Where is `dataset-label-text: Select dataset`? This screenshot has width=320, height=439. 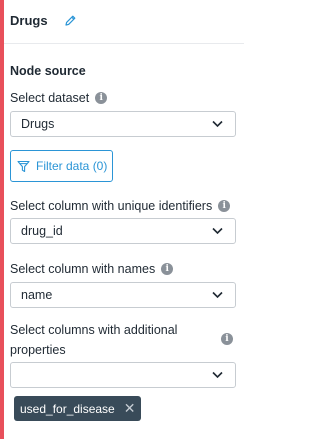
dataset-label-text: Select dataset is located at coordinates (50, 98).